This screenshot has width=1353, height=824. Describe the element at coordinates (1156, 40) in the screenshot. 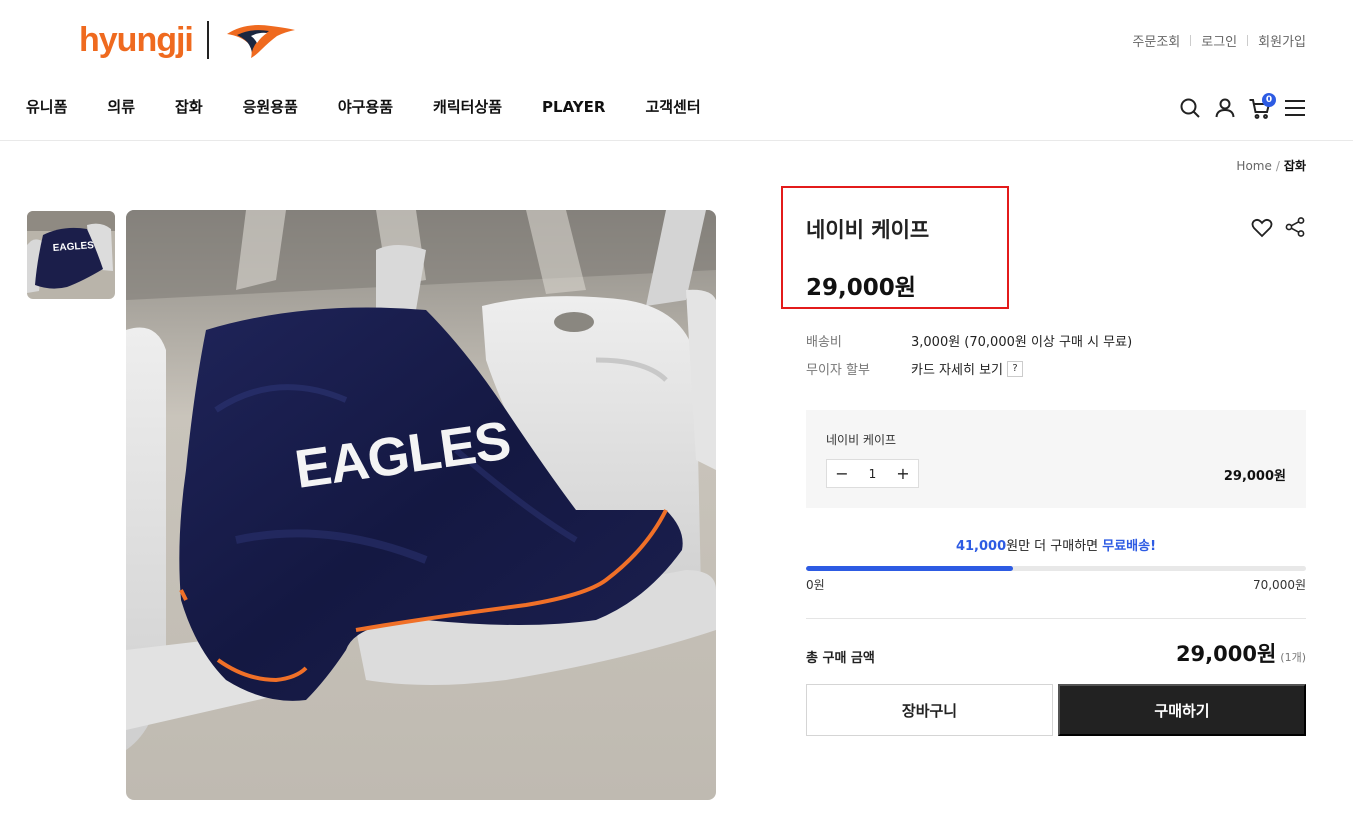

I see `order-lookup-link: 주문조회` at that location.